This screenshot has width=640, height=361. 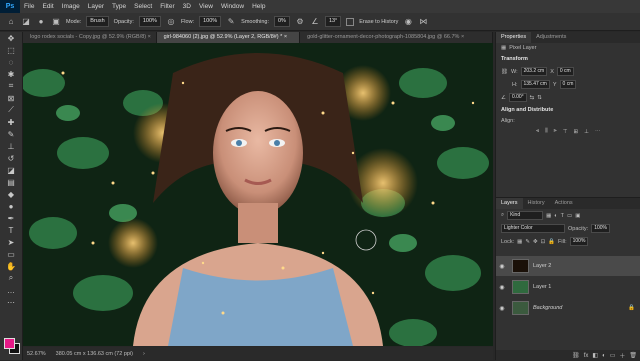 I want to click on add-mask-icon: ◧, so click(x=595, y=355).